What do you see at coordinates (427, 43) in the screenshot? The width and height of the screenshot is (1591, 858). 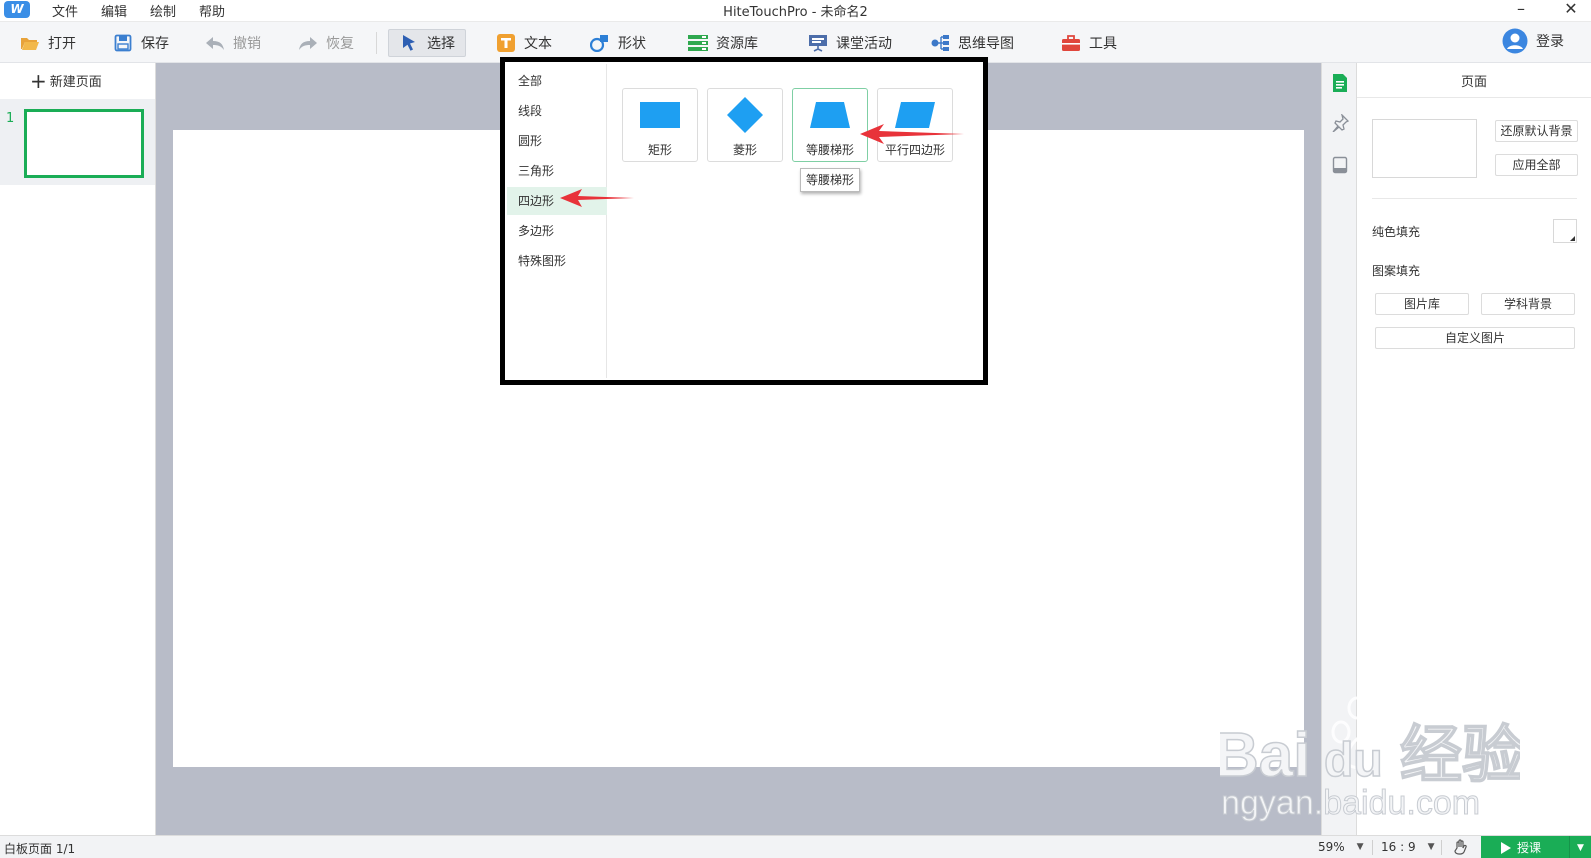 I see `select-button: 选择` at bounding box center [427, 43].